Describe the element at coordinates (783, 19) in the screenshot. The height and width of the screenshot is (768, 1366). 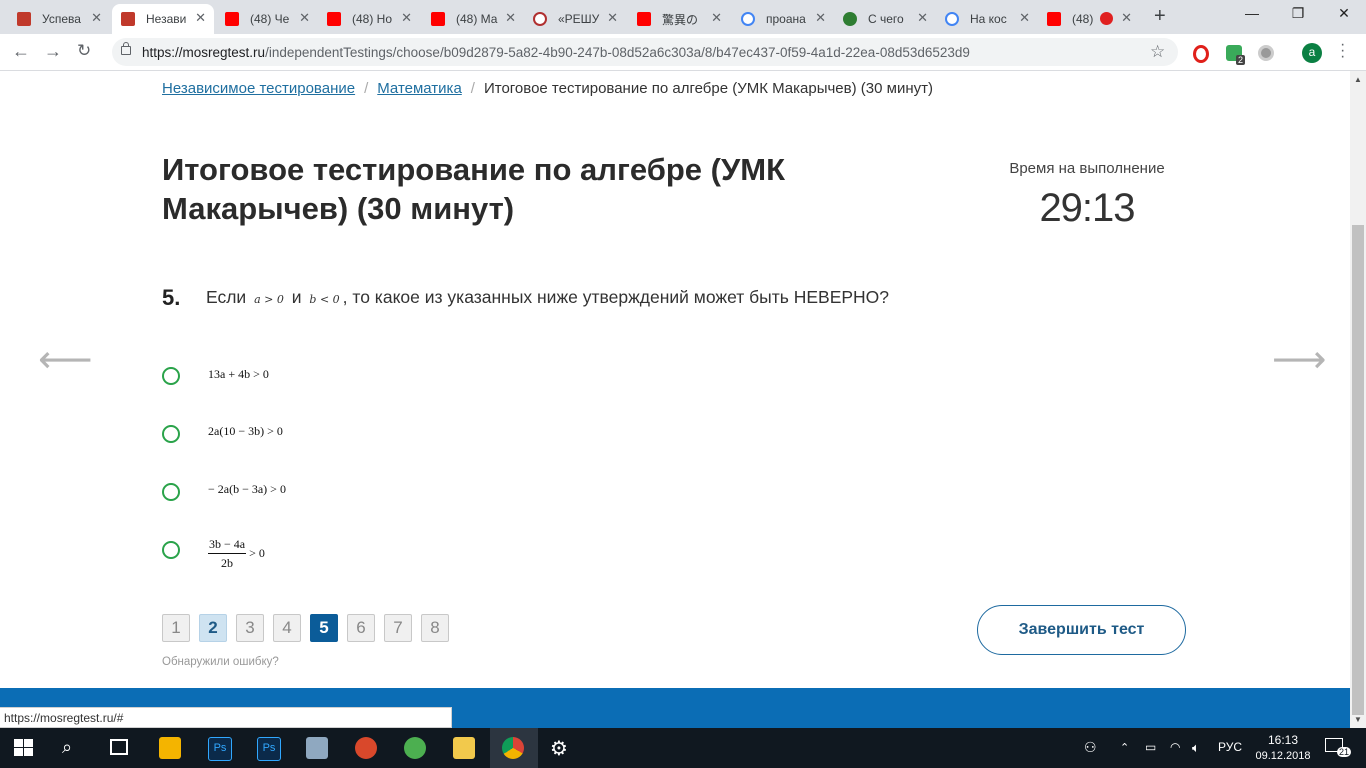
I see `browser-tab: проана ✕` at that location.